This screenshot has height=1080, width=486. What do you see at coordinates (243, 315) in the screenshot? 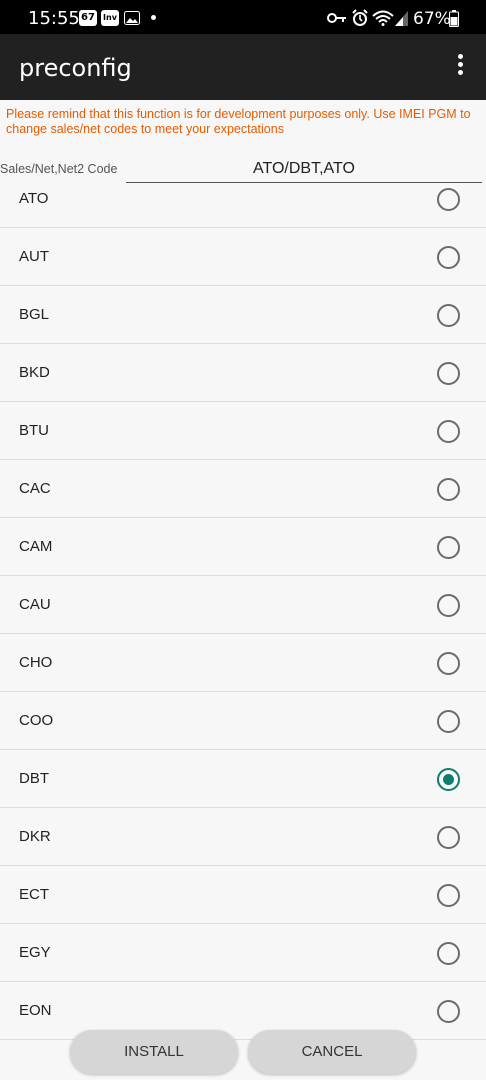
I see `list-item: BGL` at bounding box center [243, 315].